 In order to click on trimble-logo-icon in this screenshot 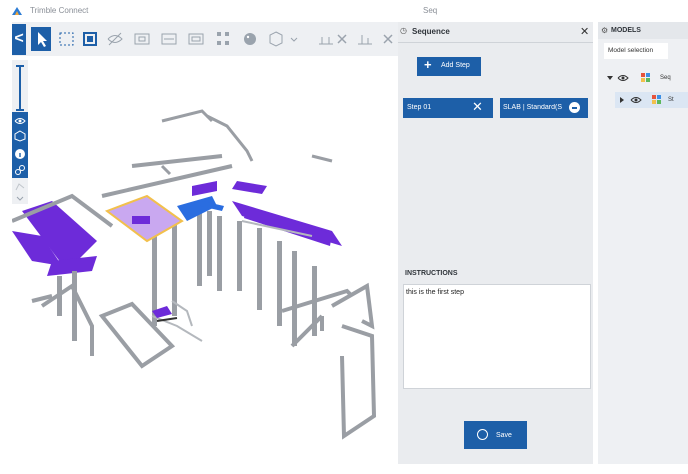, I will do `click(17, 11)`.